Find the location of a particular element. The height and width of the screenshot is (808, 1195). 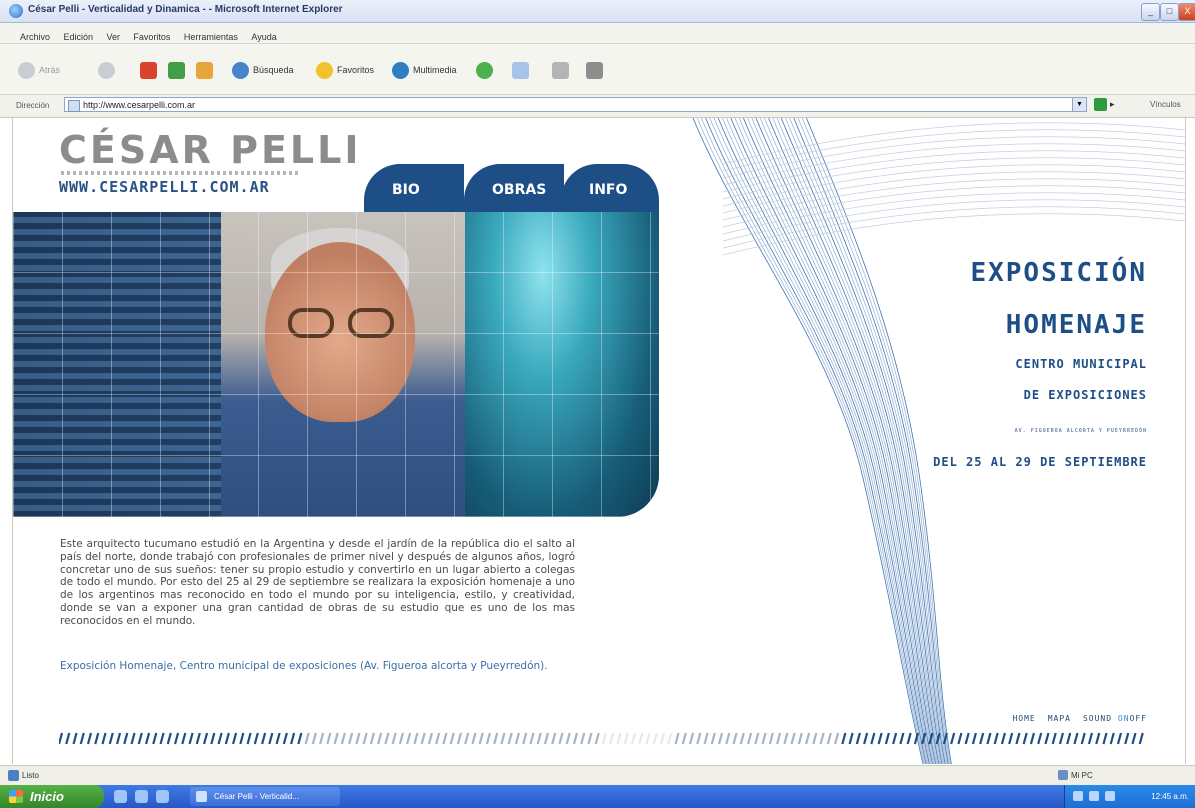

print-icon is located at coordinates (560, 70).